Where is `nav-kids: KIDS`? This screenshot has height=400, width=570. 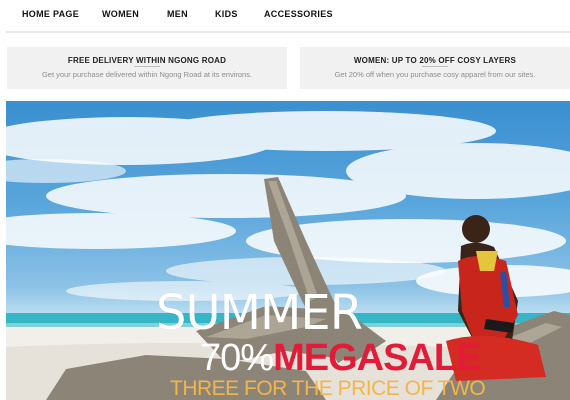 nav-kids: KIDS is located at coordinates (226, 14).